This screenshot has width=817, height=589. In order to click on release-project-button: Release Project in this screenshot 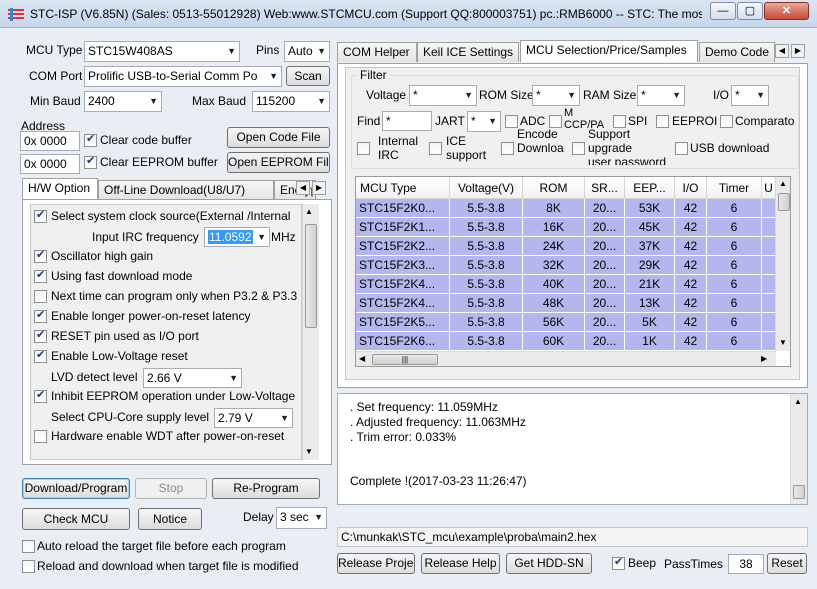, I will do `click(376, 563)`.